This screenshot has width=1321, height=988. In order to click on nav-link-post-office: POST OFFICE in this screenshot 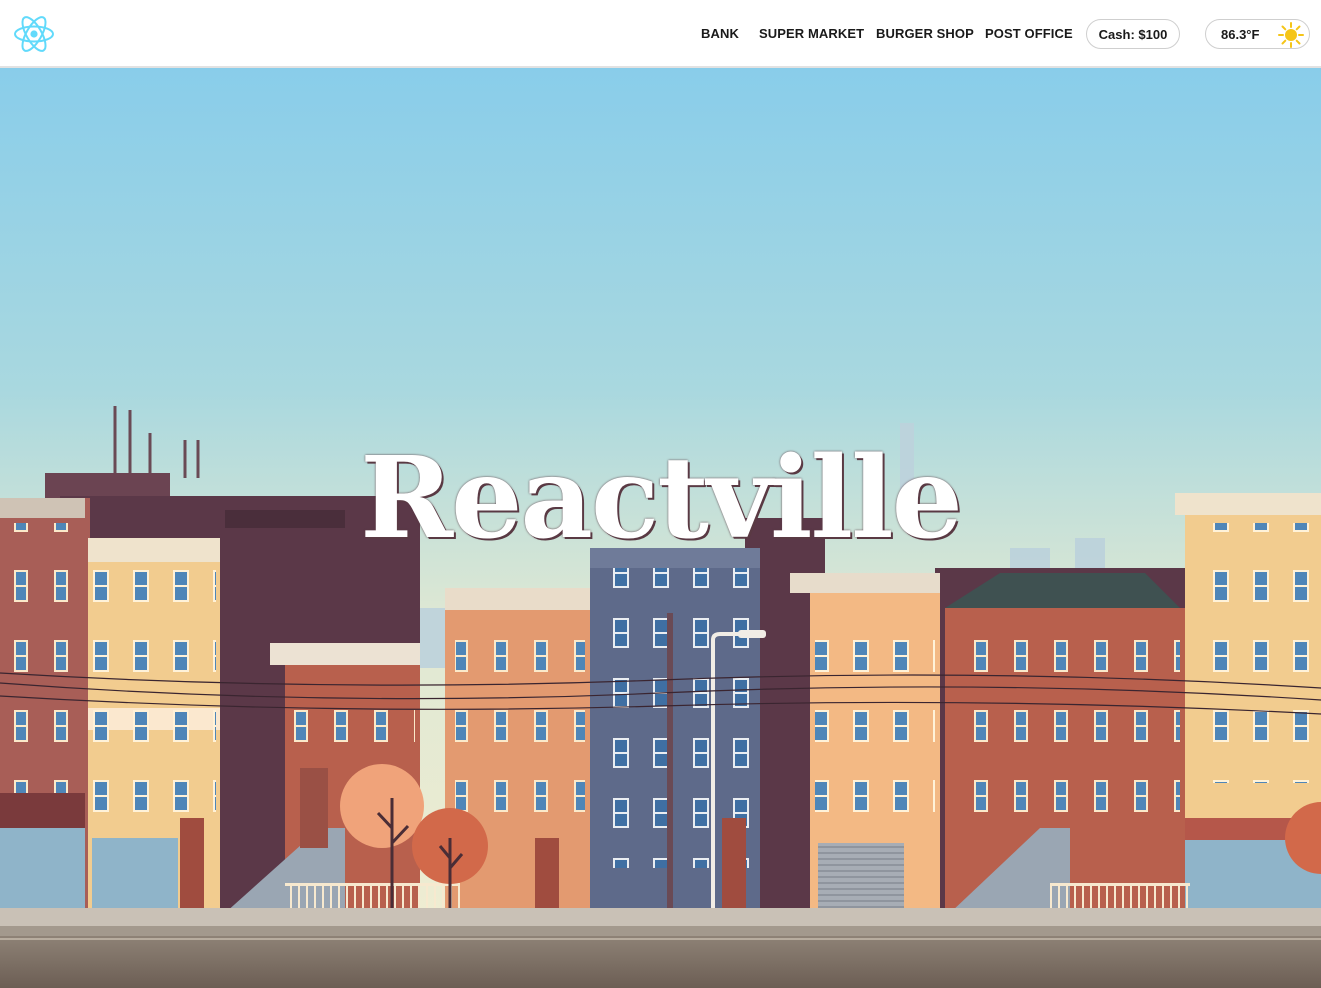, I will do `click(1029, 33)`.